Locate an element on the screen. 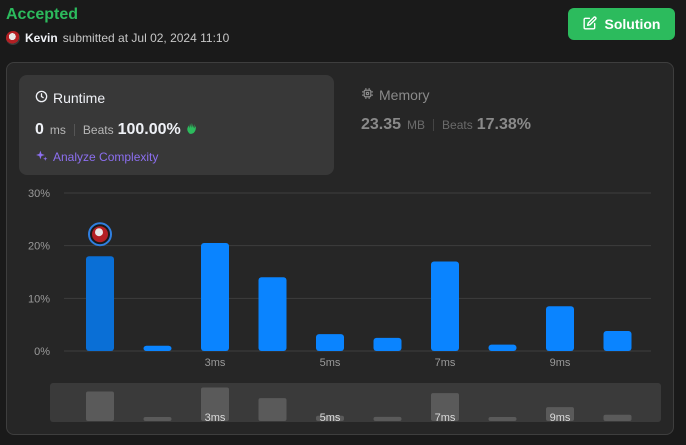 This screenshot has height=445, width=686. submitter-name: Kevin is located at coordinates (41, 38).